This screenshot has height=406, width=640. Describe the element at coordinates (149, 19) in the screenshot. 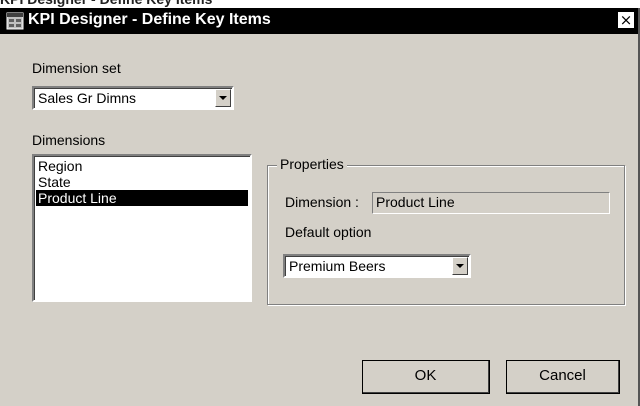

I see `window-title: KPI Designer - Define Key Items` at that location.